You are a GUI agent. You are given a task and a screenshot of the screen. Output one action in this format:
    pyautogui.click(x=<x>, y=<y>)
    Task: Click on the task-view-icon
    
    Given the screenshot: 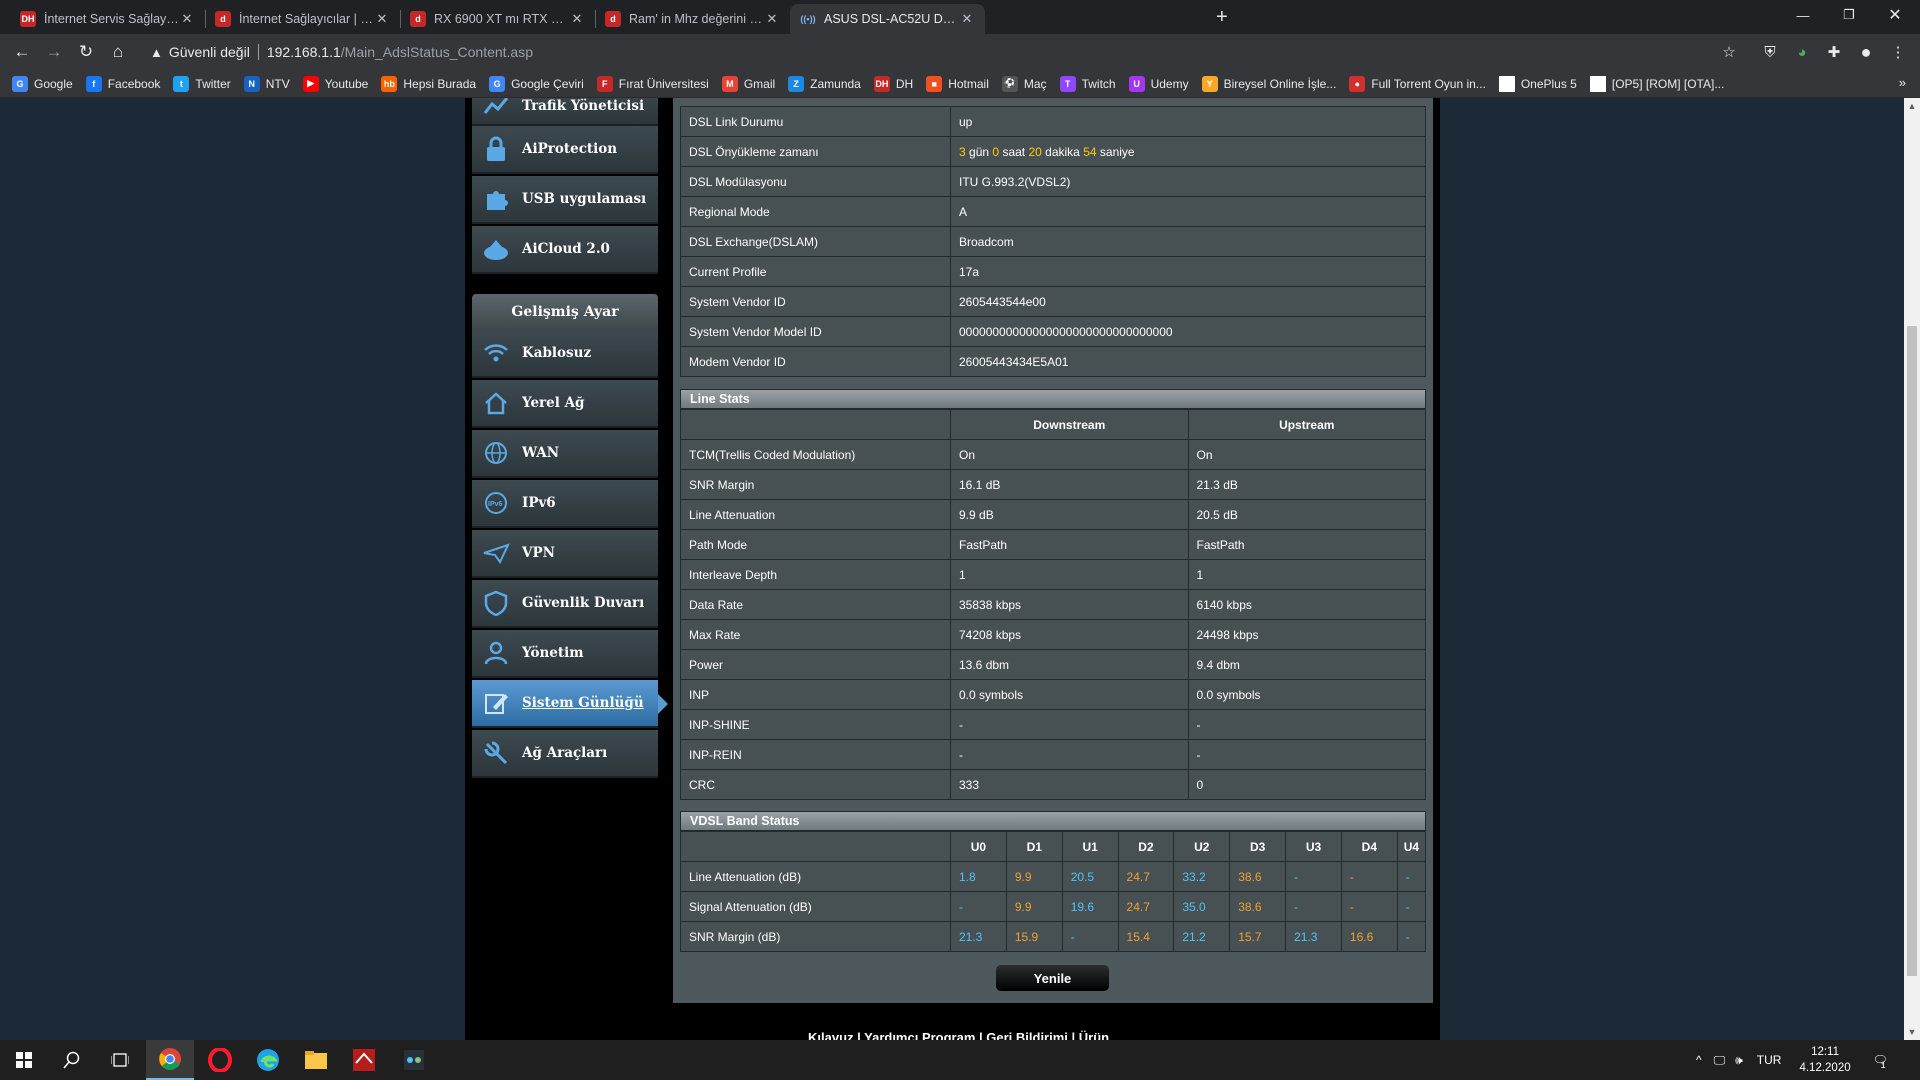 What is the action you would take?
    pyautogui.click(x=120, y=1060)
    